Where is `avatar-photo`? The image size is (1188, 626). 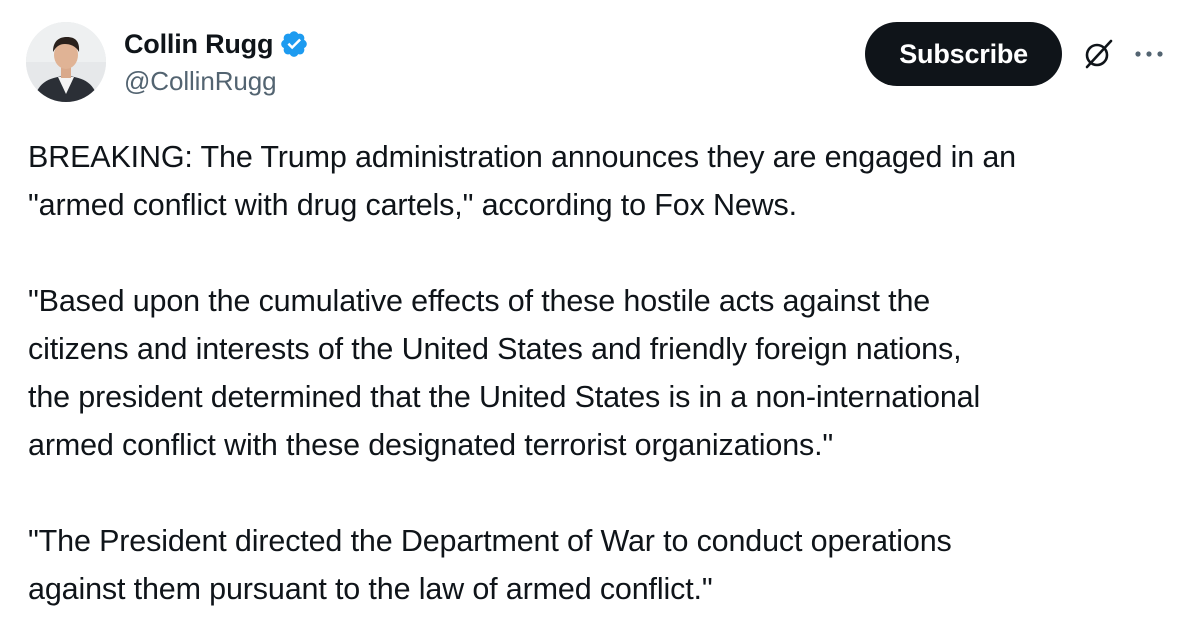
avatar-photo is located at coordinates (66, 62).